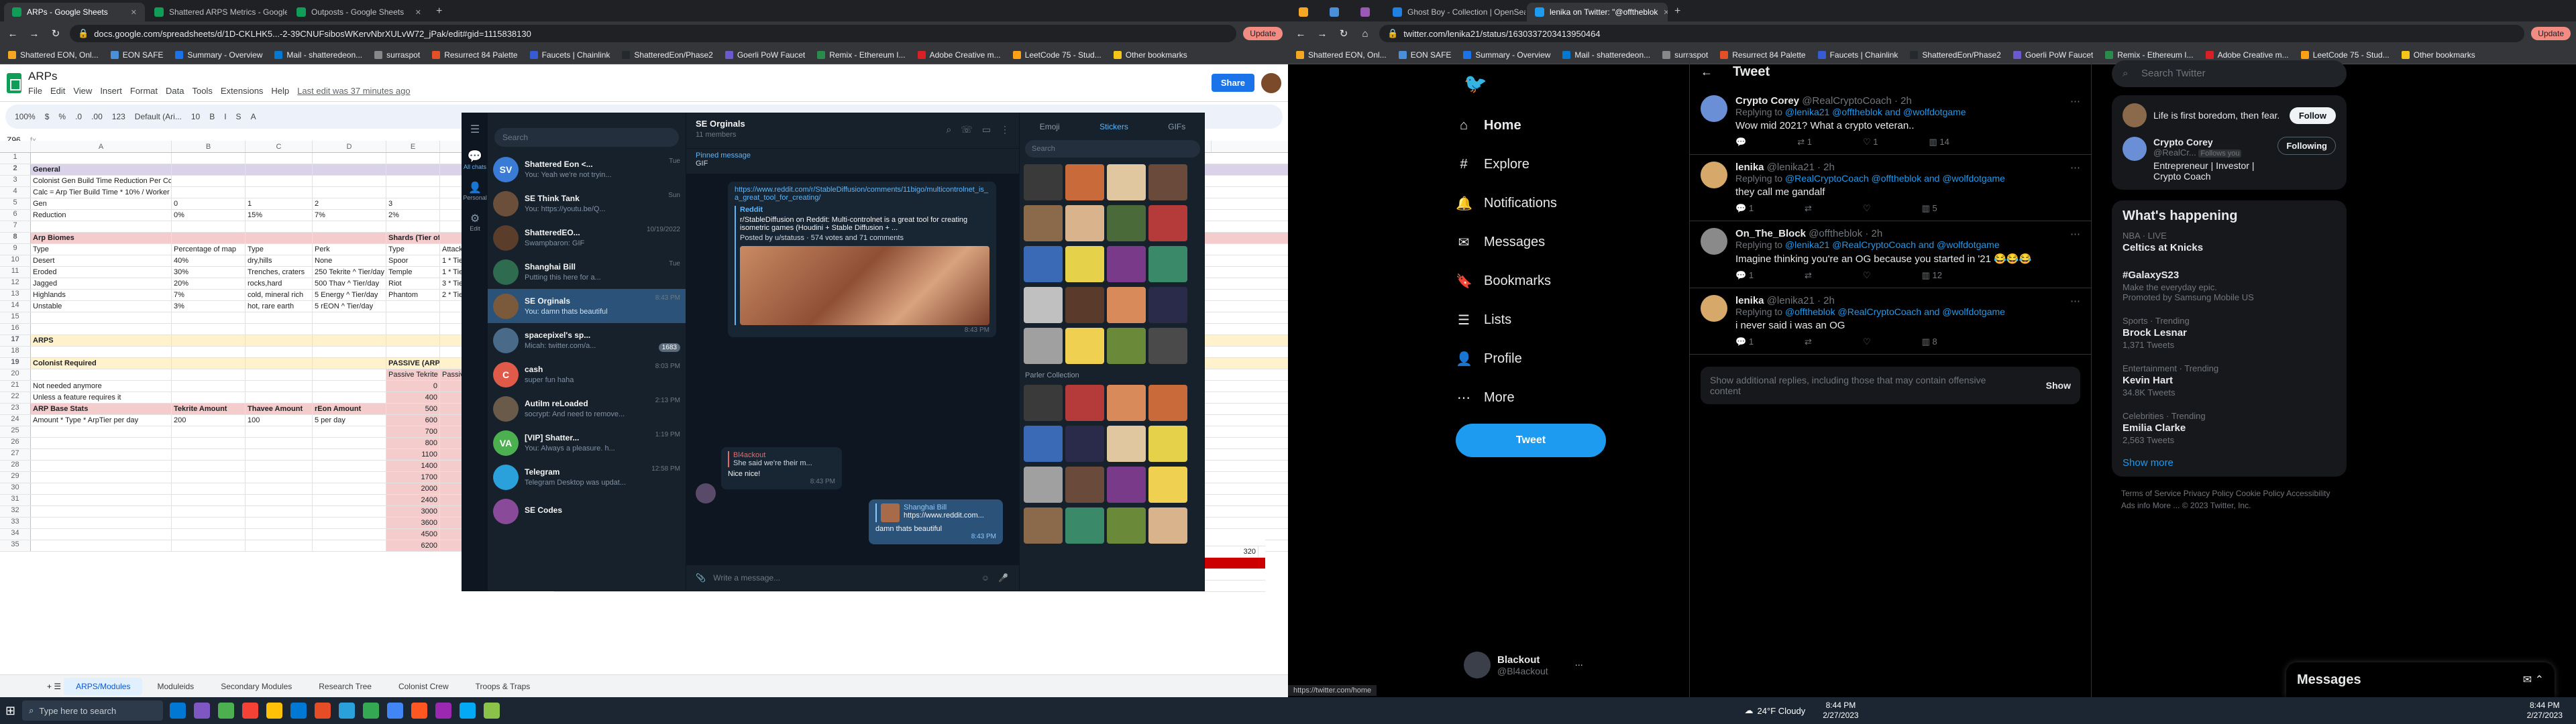 The image size is (2576, 724). Describe the element at coordinates (475, 222) in the screenshot. I see `folder-edit: ⚙ Edit` at that location.